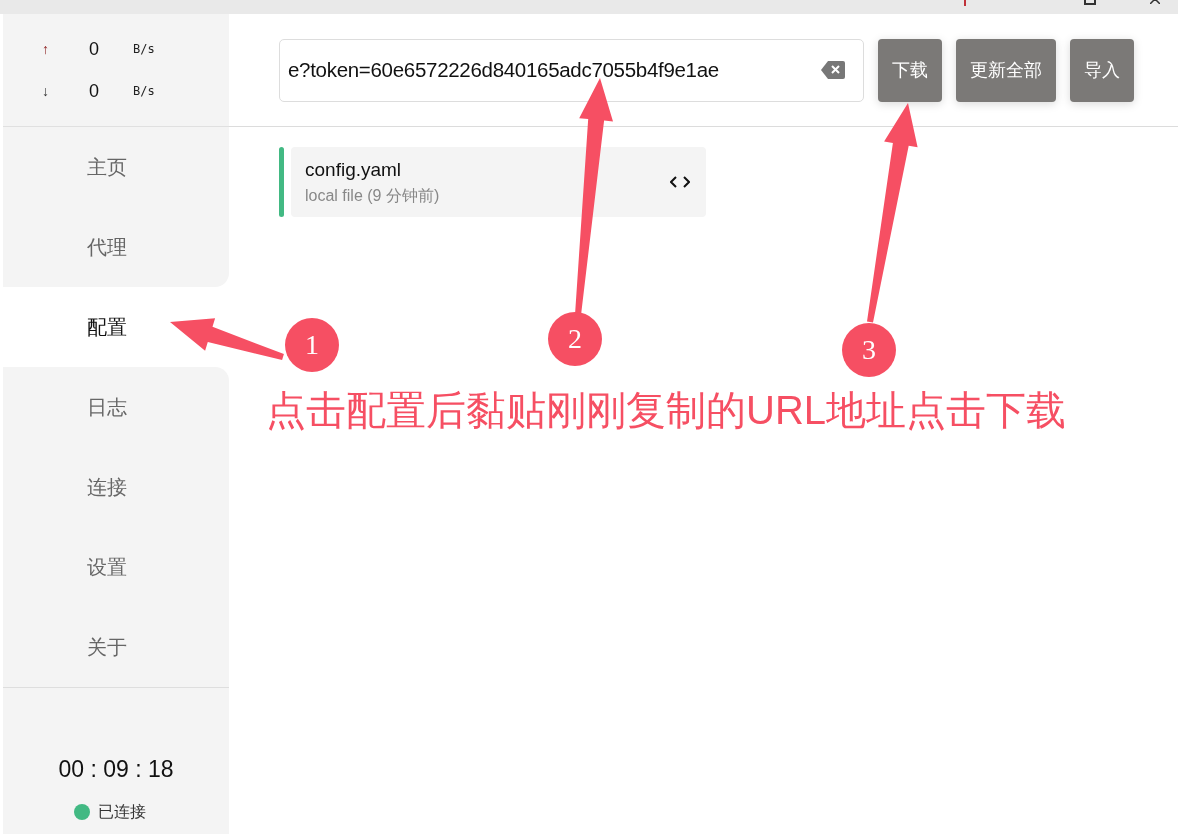 Image resolution: width=1202 pixels, height=834 pixels. I want to click on profile-name: config.yaml, so click(354, 169).